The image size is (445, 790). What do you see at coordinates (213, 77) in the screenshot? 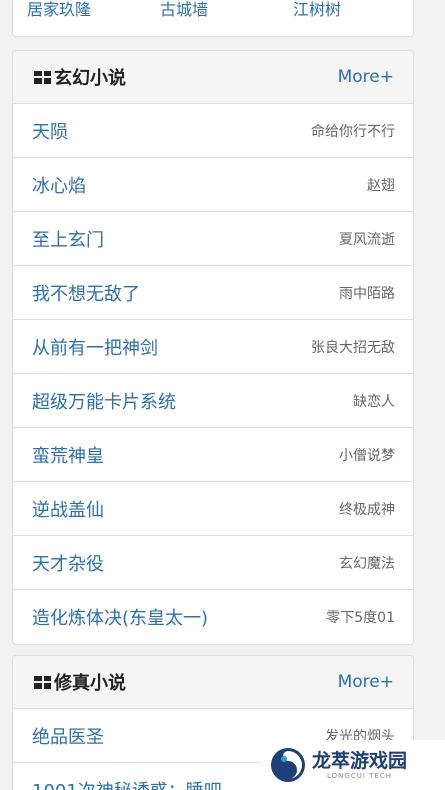
I see `section-header: 玄幻小说 More+` at bounding box center [213, 77].